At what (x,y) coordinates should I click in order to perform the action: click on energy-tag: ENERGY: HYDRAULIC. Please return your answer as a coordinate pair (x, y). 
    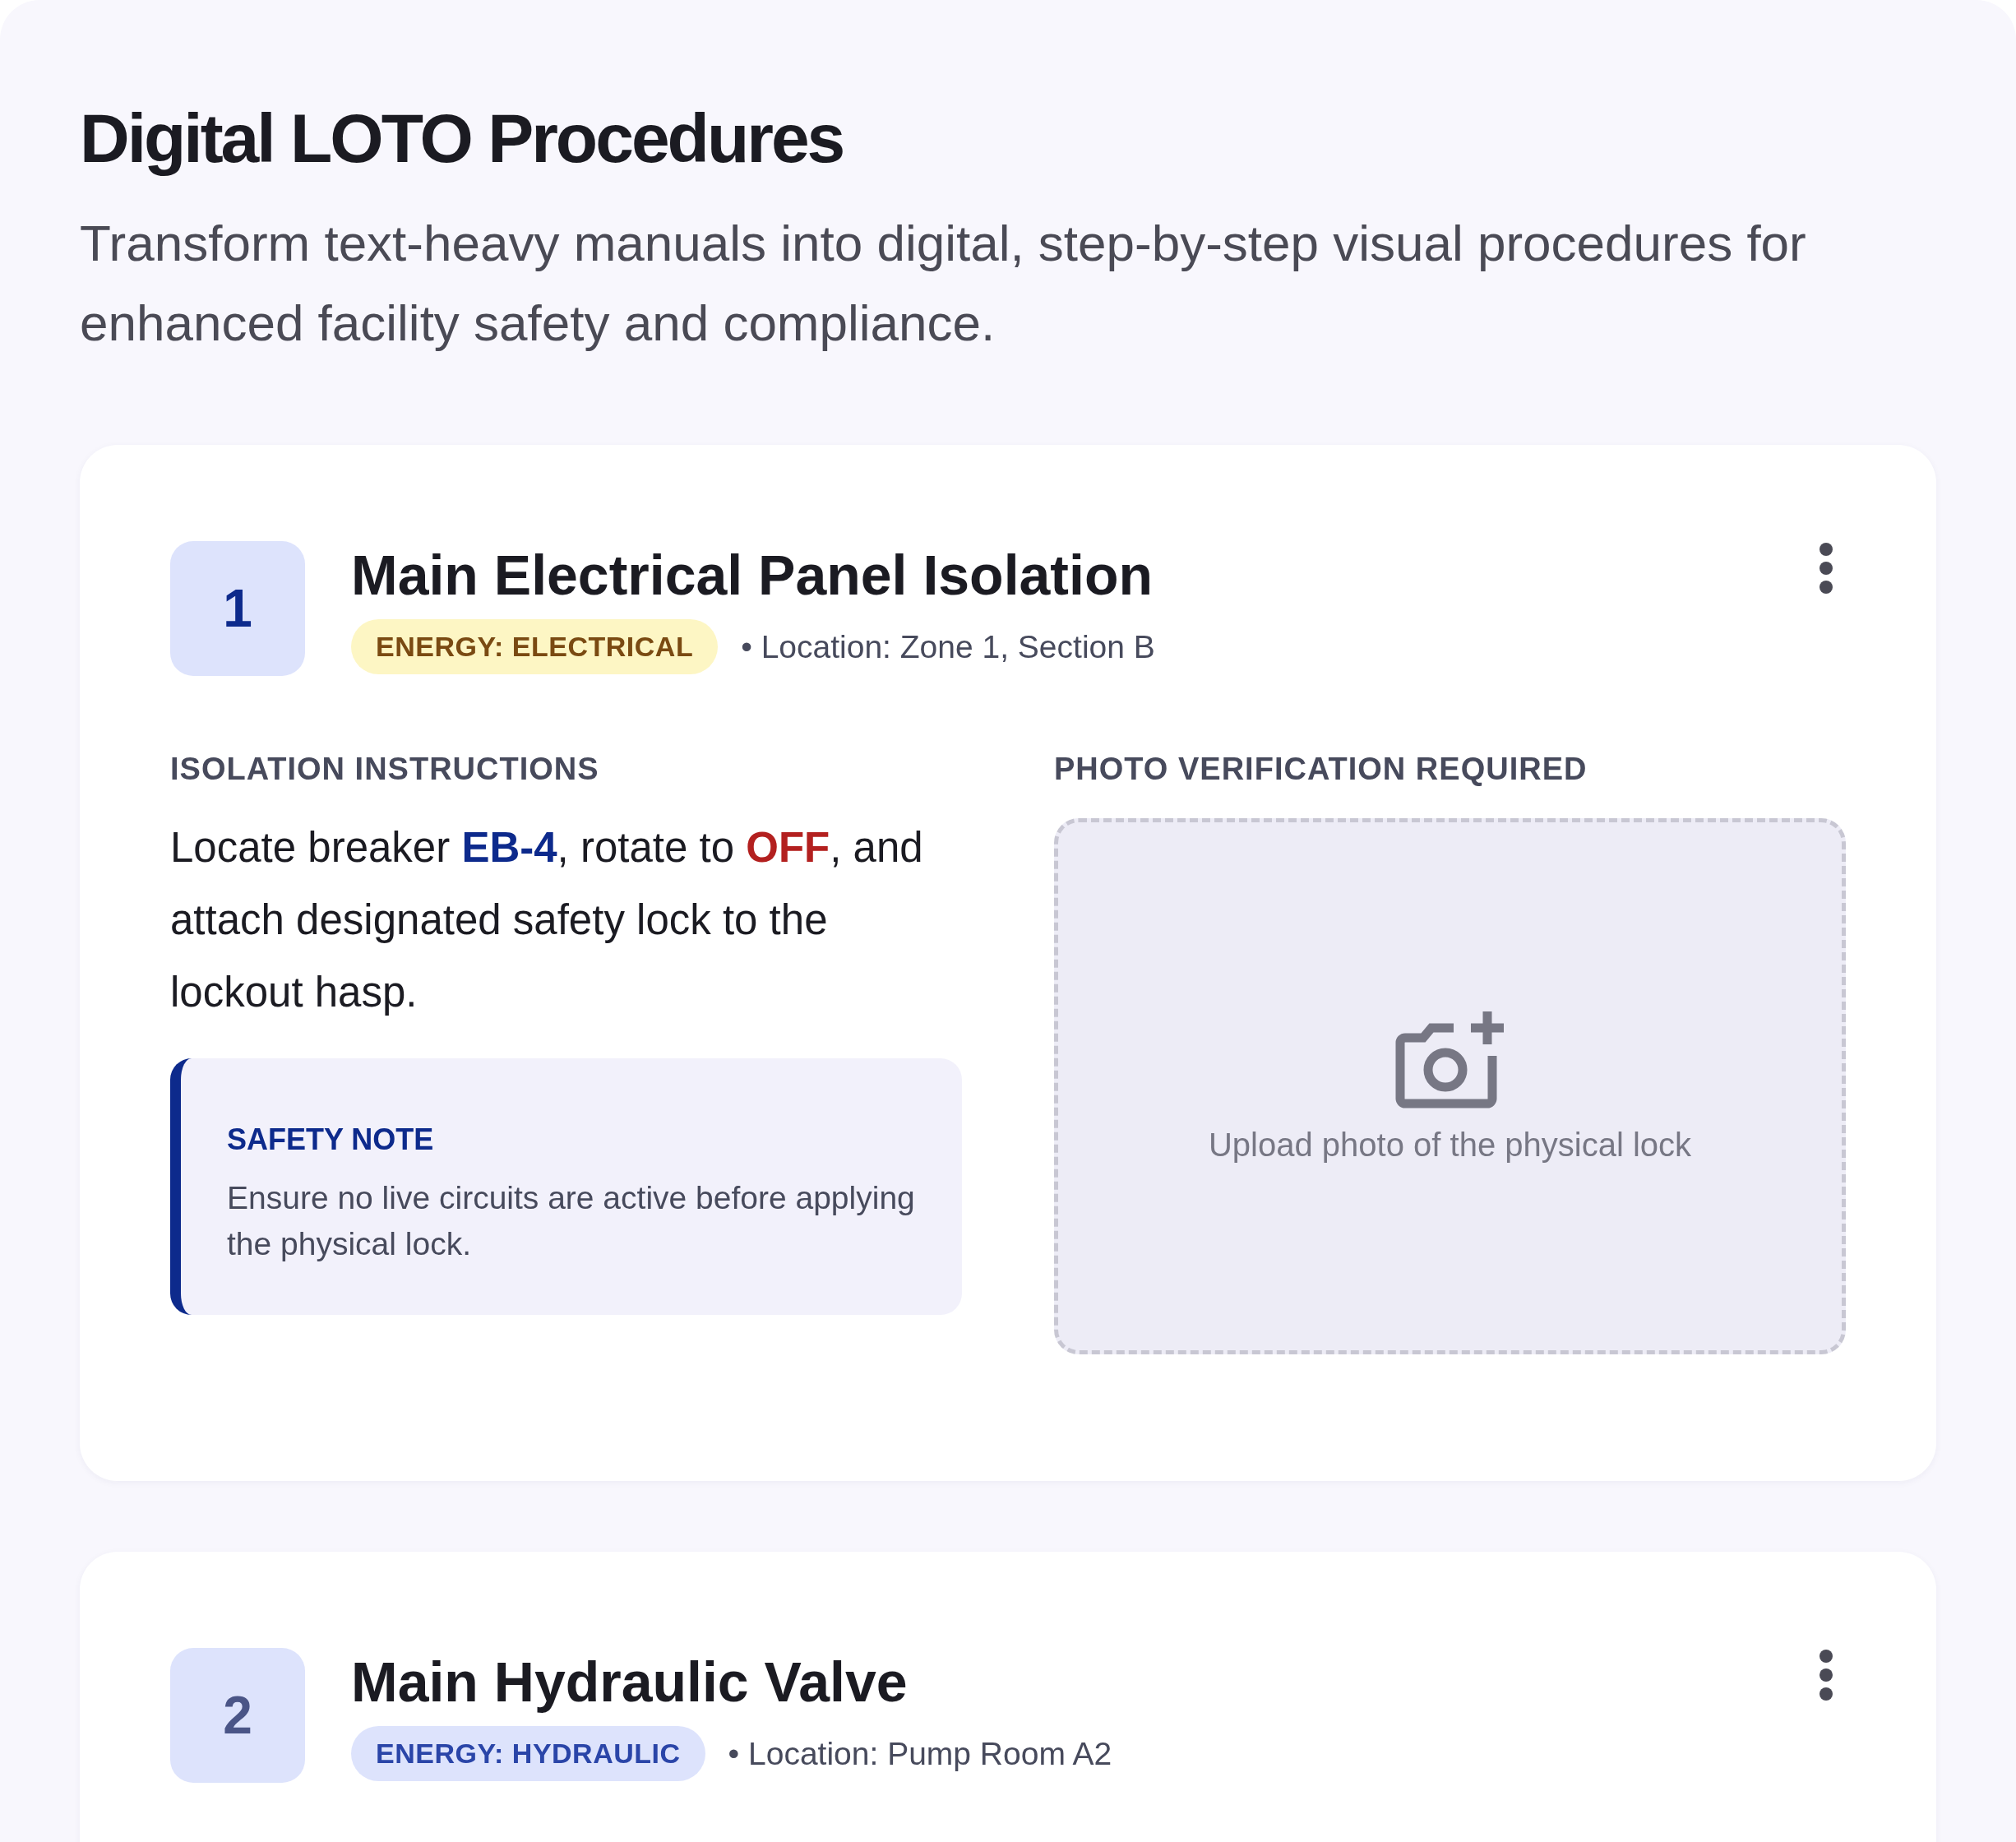
    Looking at the image, I should click on (528, 1754).